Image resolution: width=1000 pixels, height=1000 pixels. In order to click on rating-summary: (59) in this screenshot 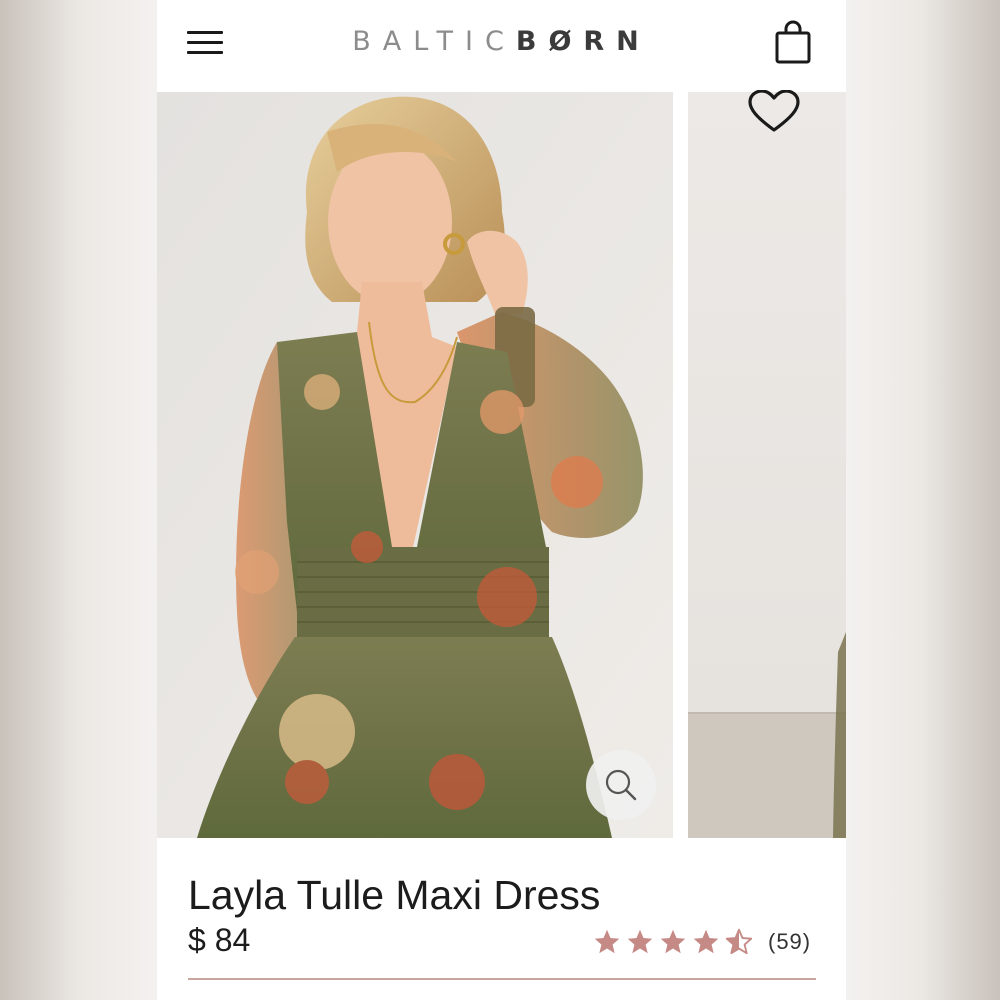, I will do `click(702, 942)`.